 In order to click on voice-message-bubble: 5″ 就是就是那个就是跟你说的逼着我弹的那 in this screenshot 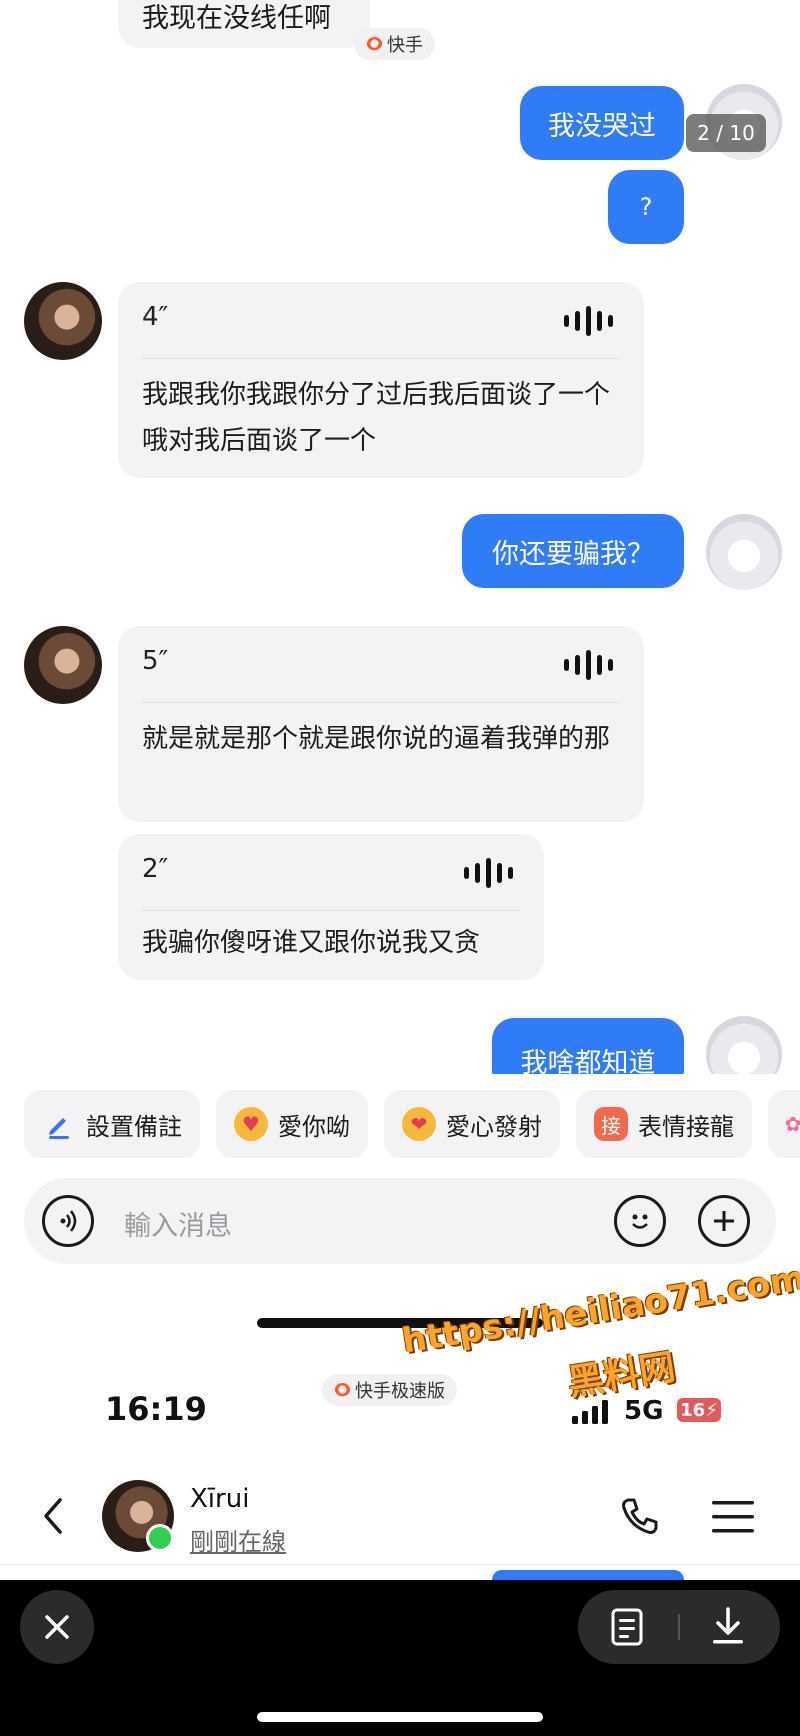, I will do `click(381, 724)`.